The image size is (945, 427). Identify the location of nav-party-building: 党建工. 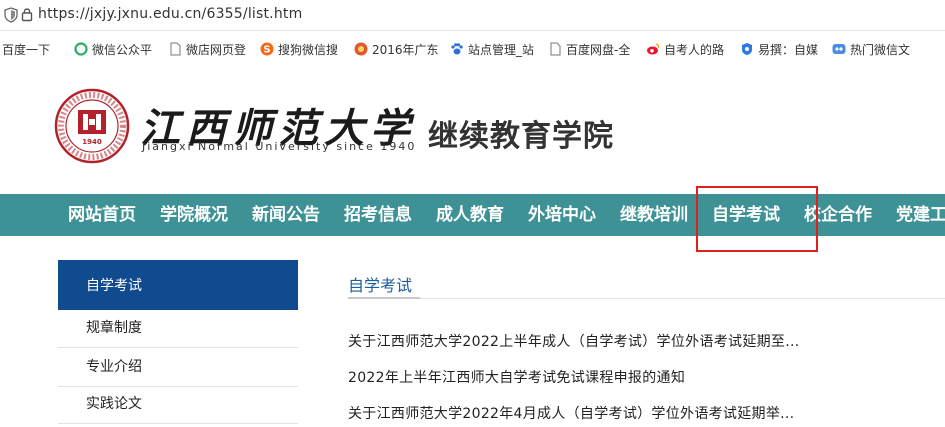
(920, 215).